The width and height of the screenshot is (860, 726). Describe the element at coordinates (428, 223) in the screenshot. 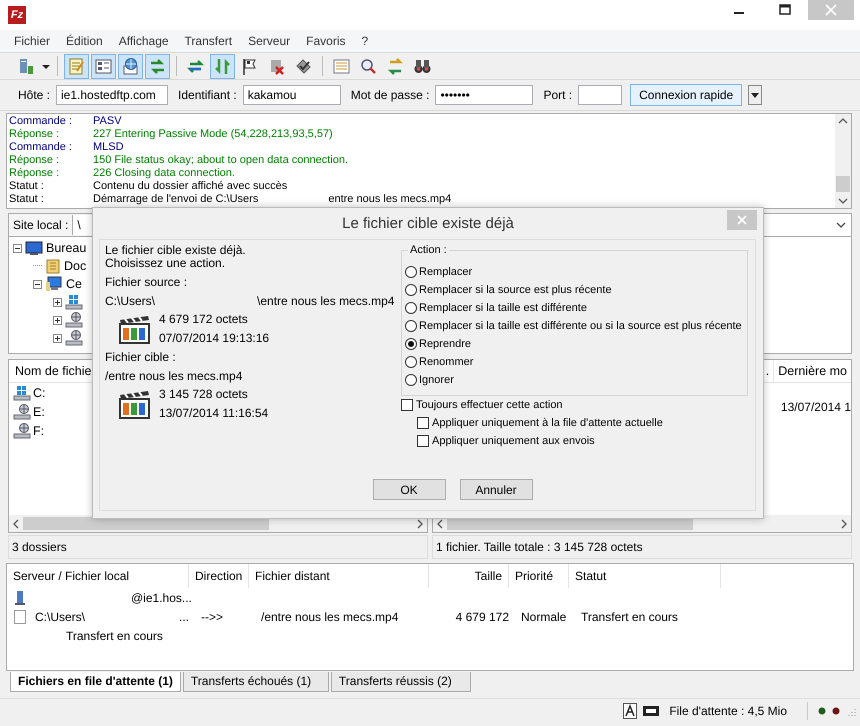

I see `dialog-title: Le fichier cible existe déjà` at that location.